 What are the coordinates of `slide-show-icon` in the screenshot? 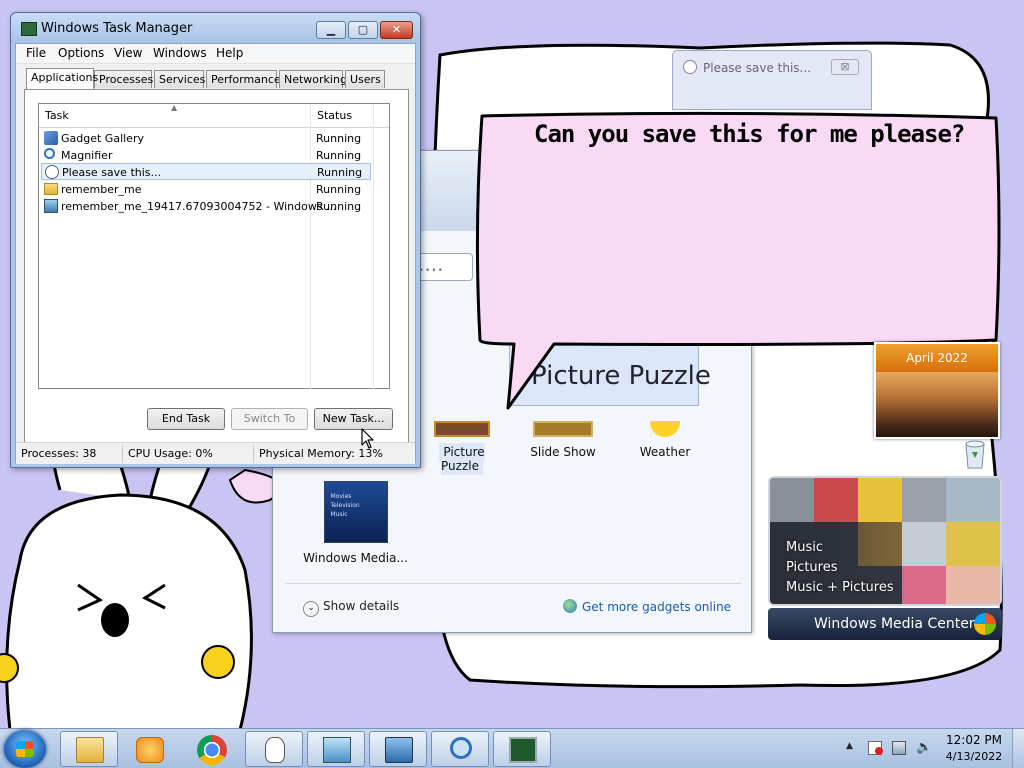 It's located at (563, 429).